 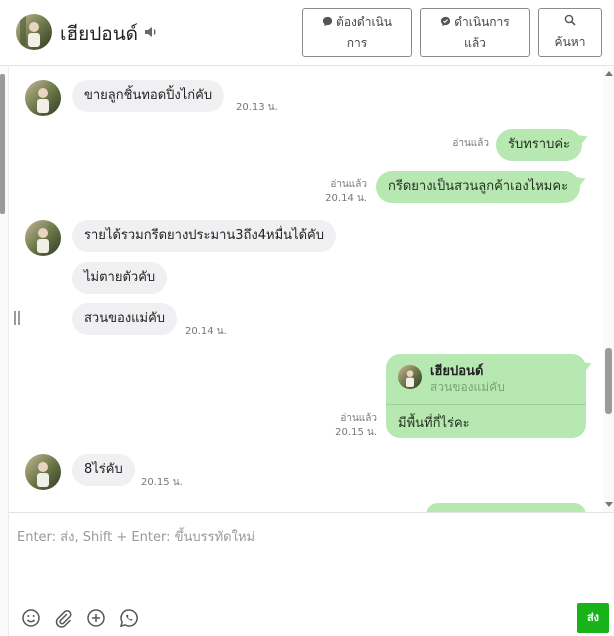 What do you see at coordinates (482, 22) in the screenshot?
I see `done-action-label-1: ดำเนินการ` at bounding box center [482, 22].